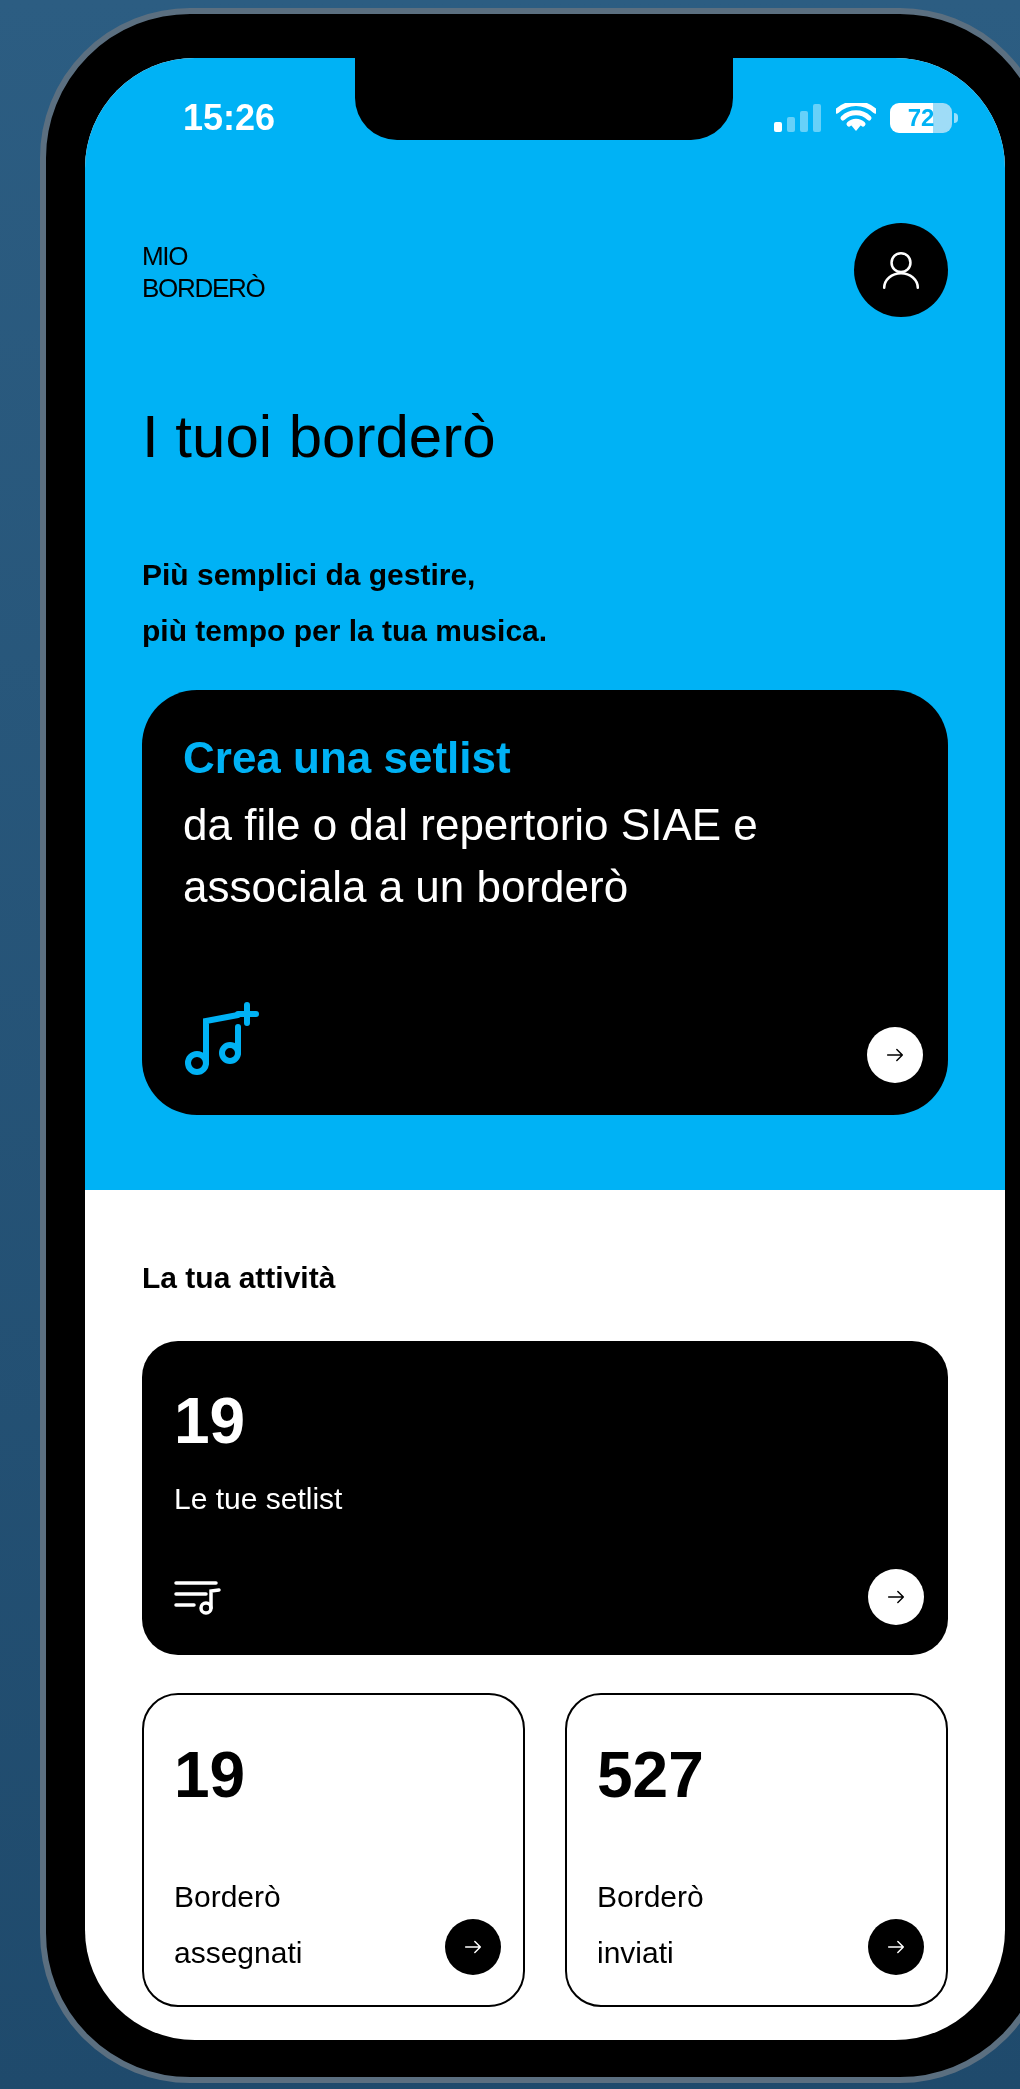 The width and height of the screenshot is (1020, 2089). Describe the element at coordinates (203, 272) in the screenshot. I see `app-logo: MIO BORDERÒ` at that location.